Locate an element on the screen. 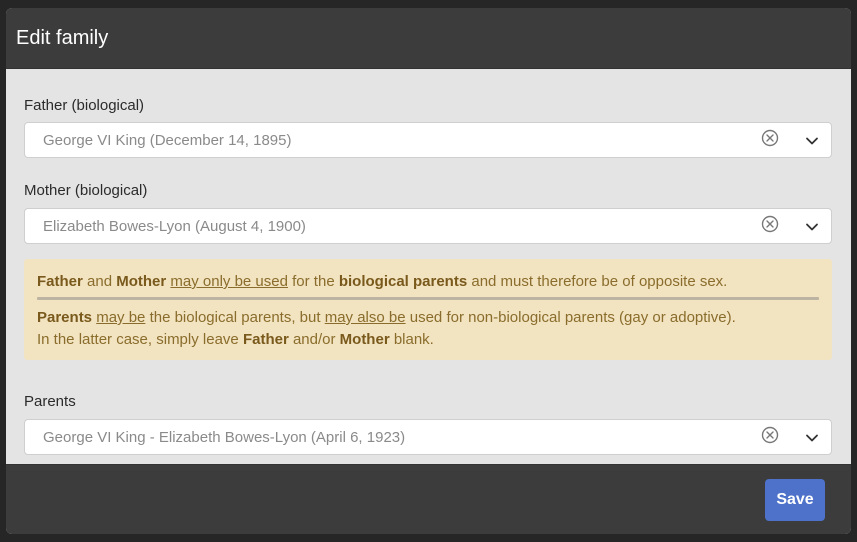 The image size is (857, 542). notice-divider is located at coordinates (428, 298).